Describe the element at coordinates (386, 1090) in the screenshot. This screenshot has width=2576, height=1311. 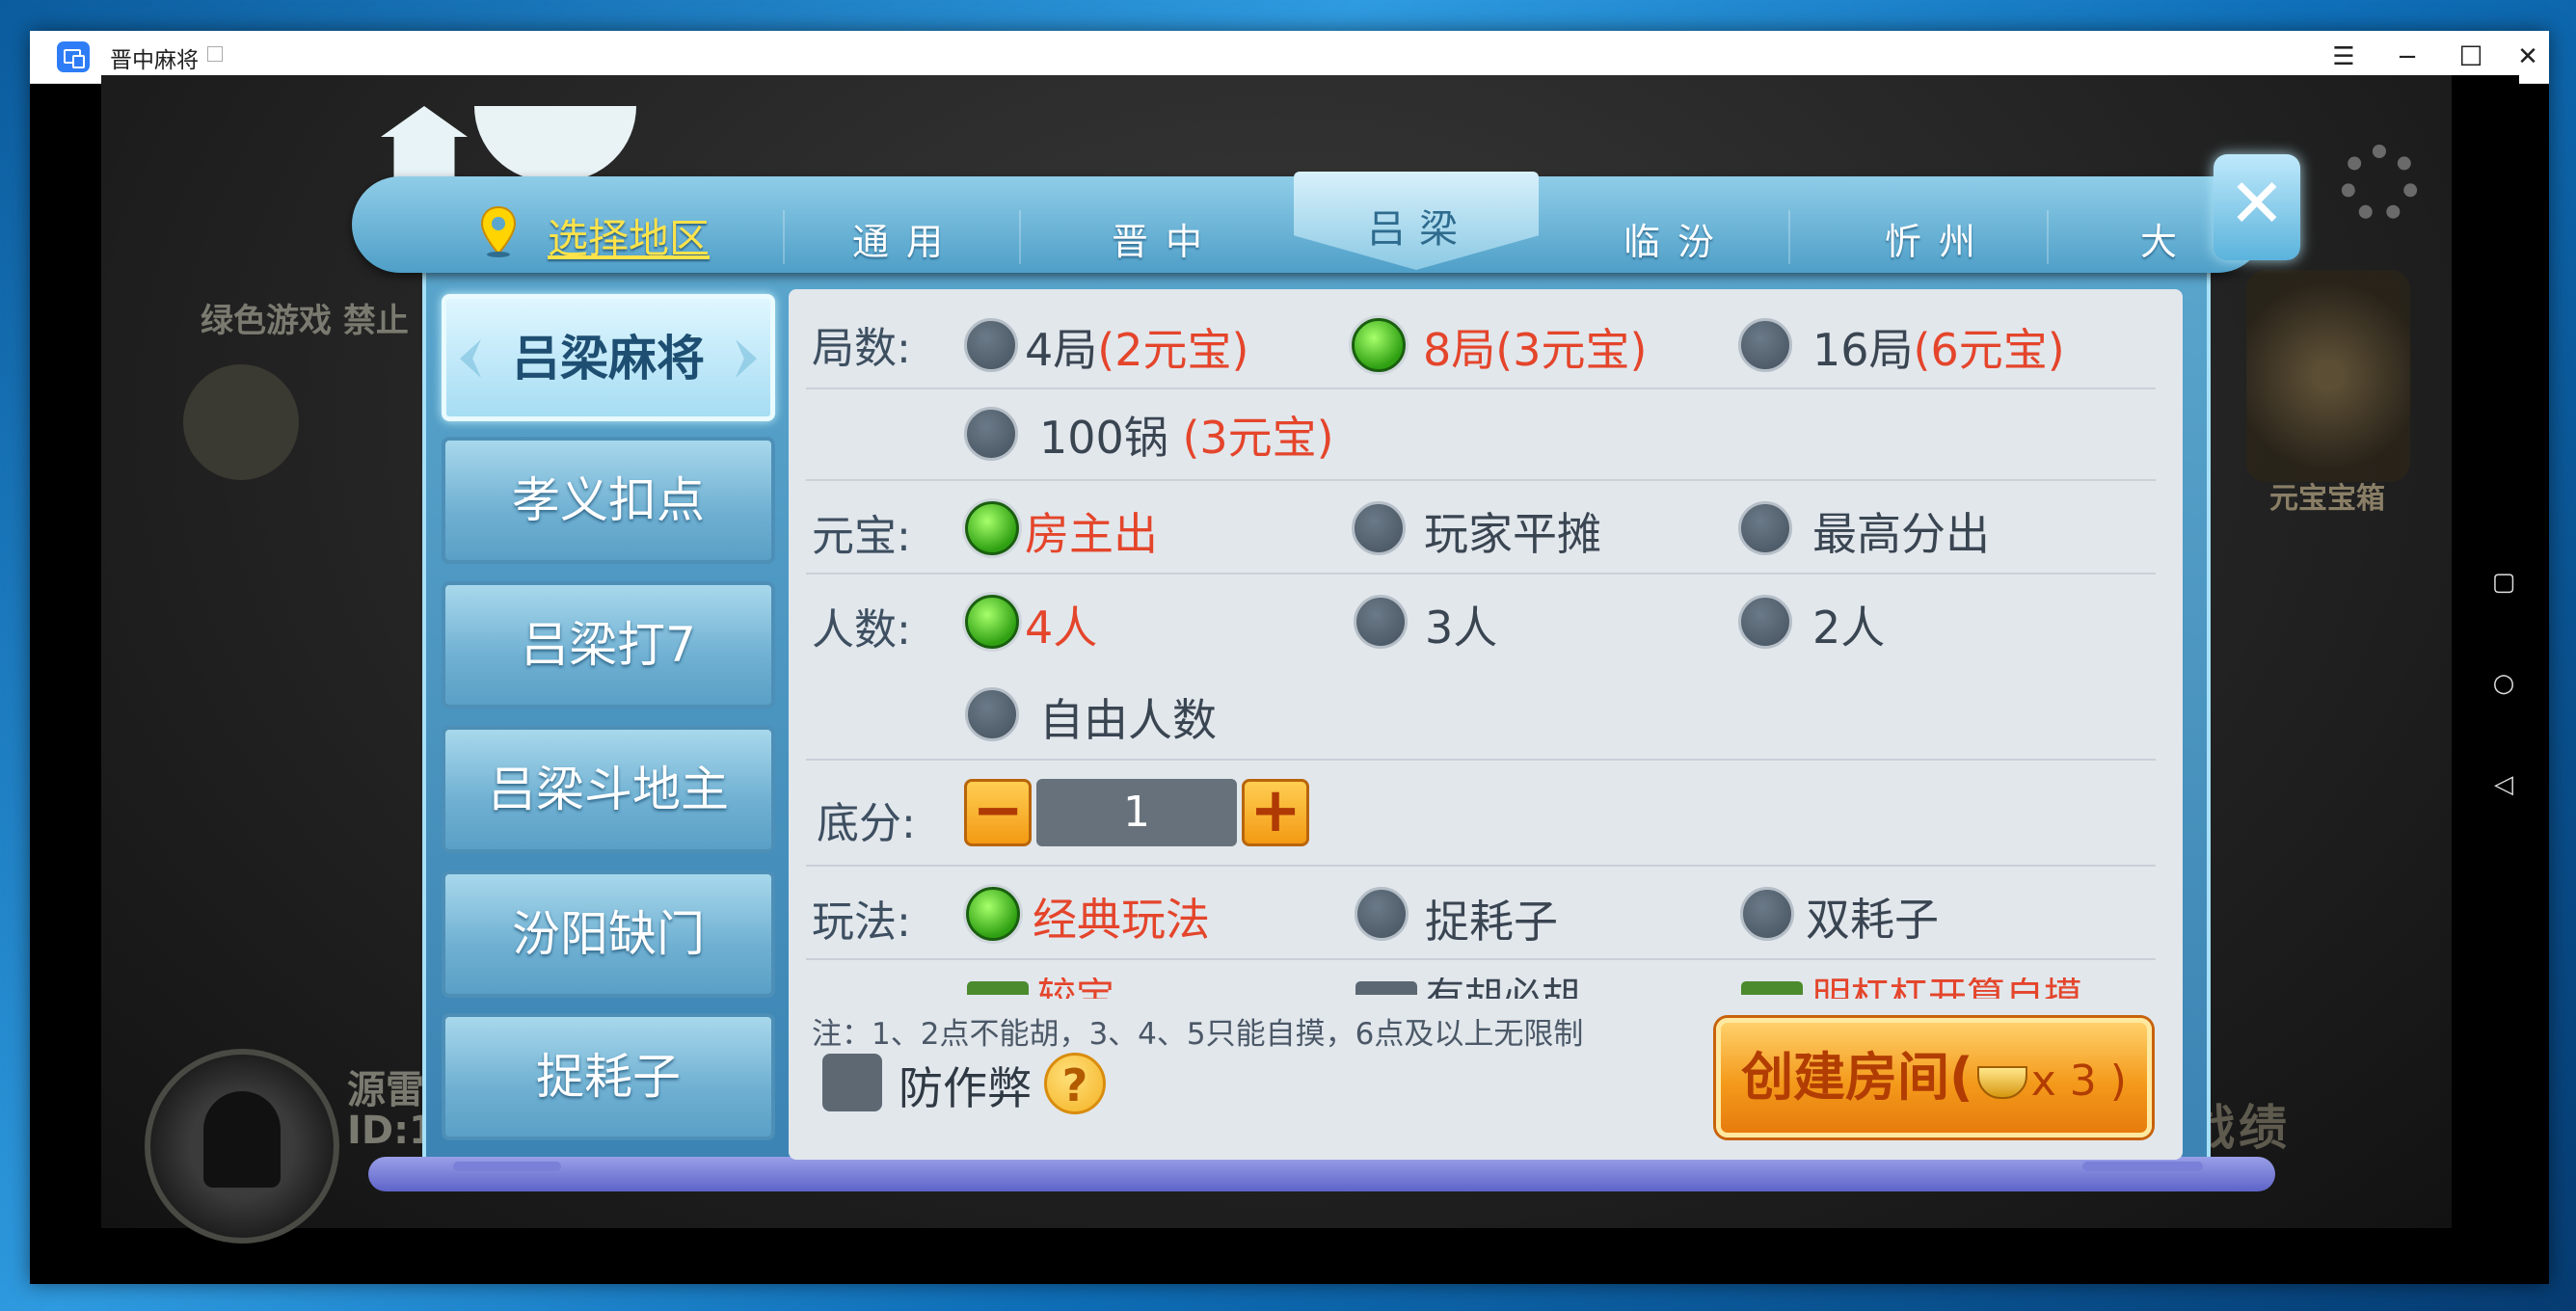
I see `username: 源雷` at that location.